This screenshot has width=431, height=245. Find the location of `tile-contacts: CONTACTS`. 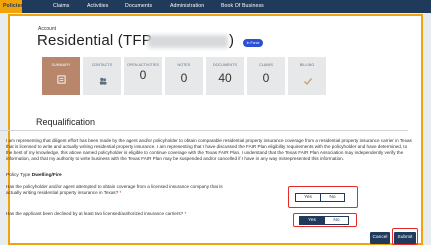

tile-contacts: CONTACTS is located at coordinates (102, 76).